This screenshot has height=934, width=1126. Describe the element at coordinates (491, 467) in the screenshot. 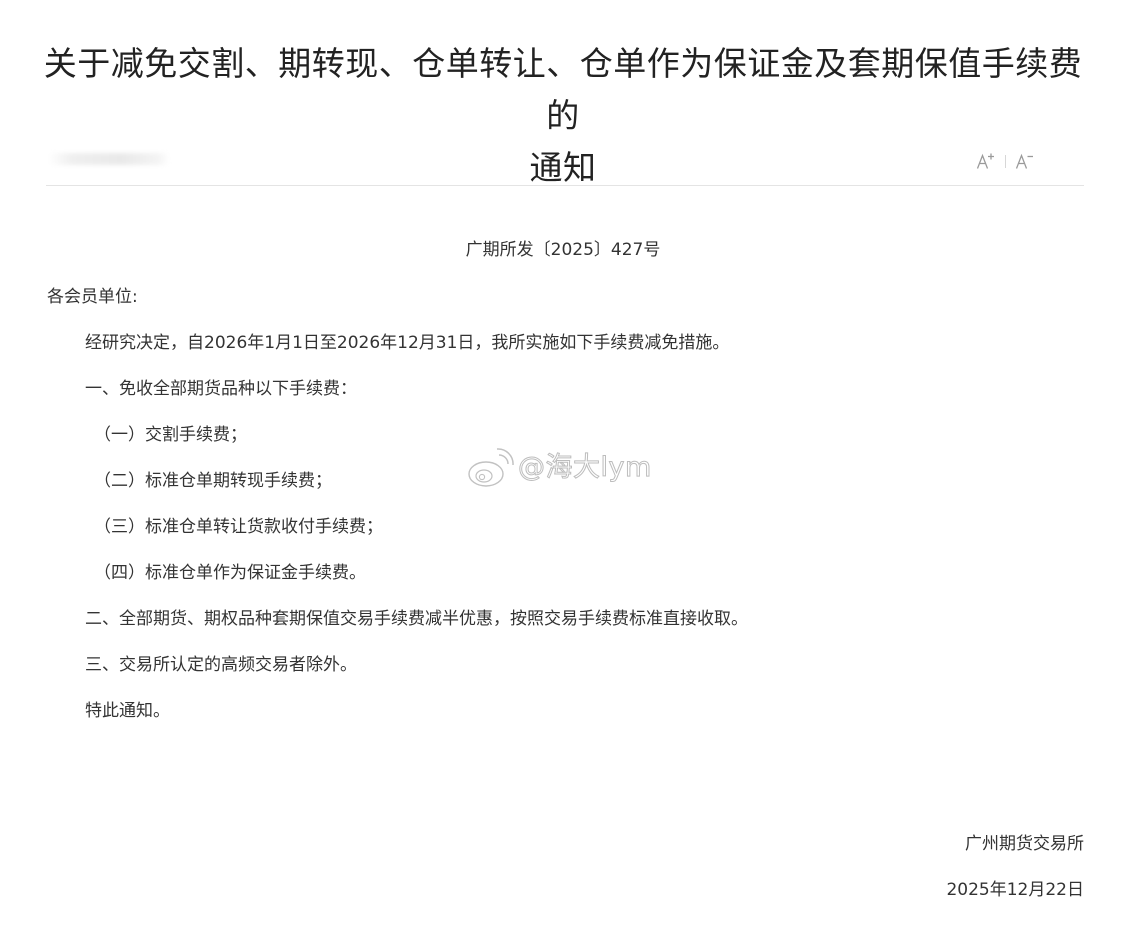

I see `weibo-logo-icon` at that location.